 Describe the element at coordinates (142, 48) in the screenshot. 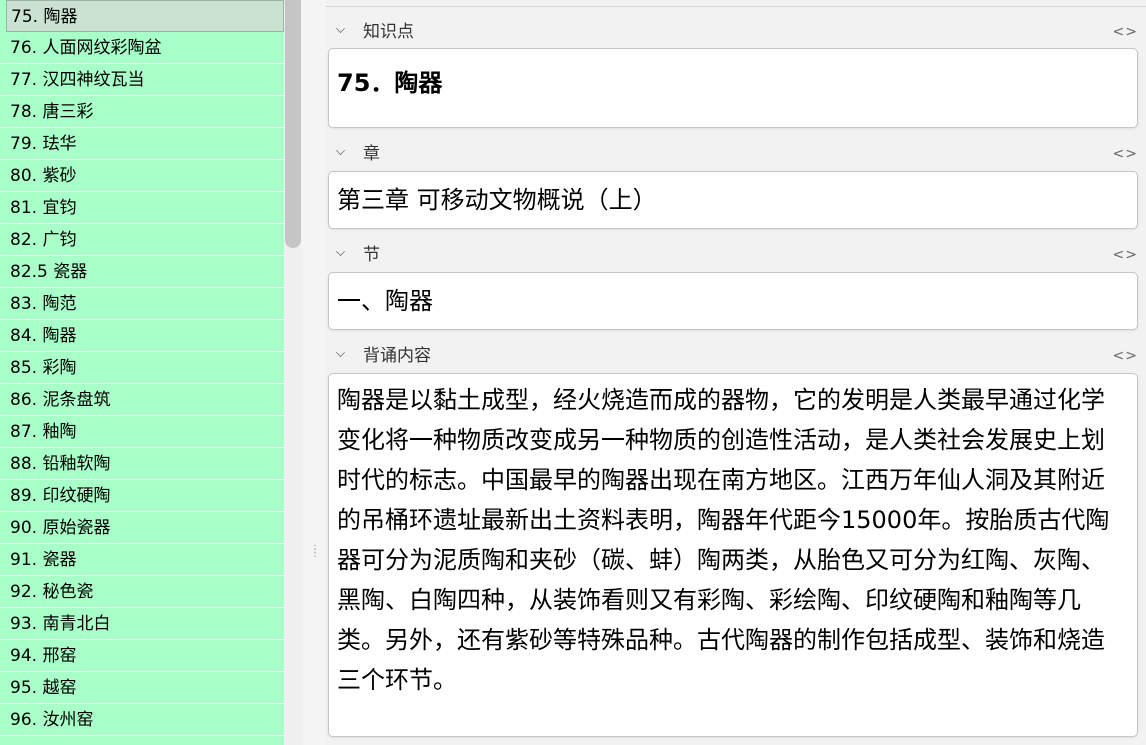

I see `list-item: 76. 人面网纹彩陶盆` at that location.